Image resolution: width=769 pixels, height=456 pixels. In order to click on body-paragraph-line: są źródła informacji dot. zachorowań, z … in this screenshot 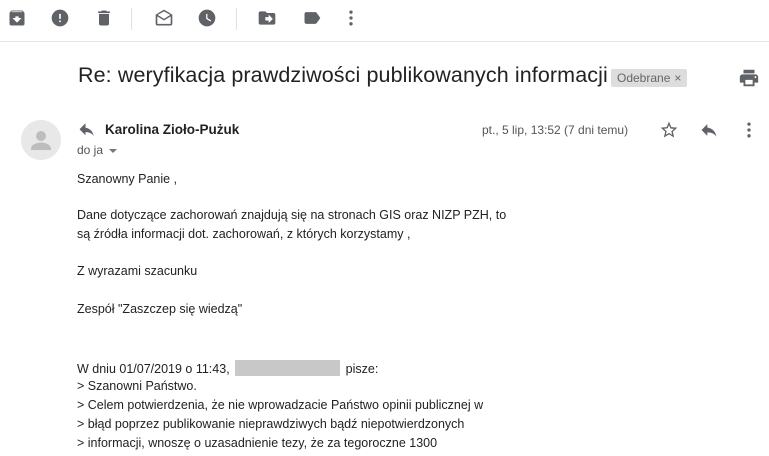, I will do `click(244, 234)`.